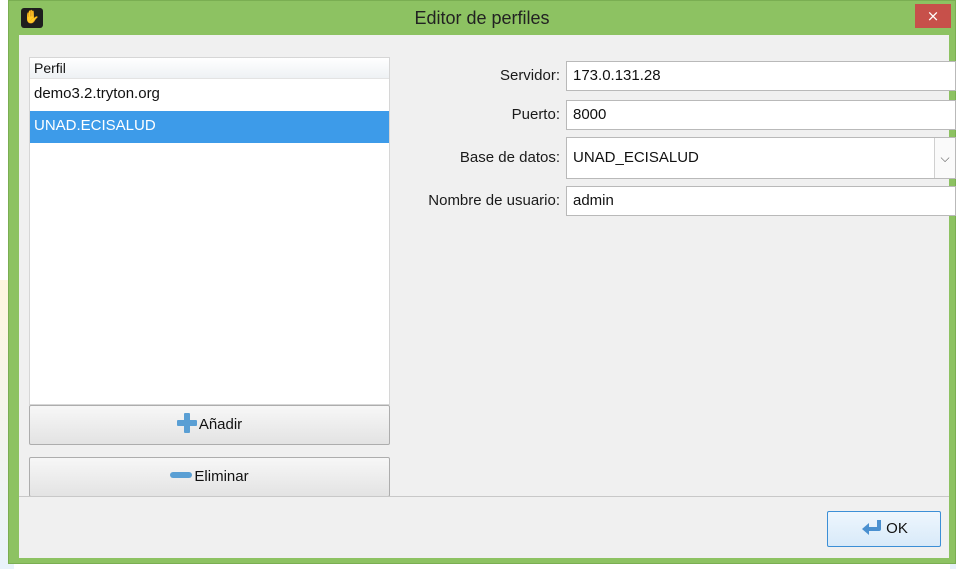  I want to click on close-button: ×, so click(933, 16).